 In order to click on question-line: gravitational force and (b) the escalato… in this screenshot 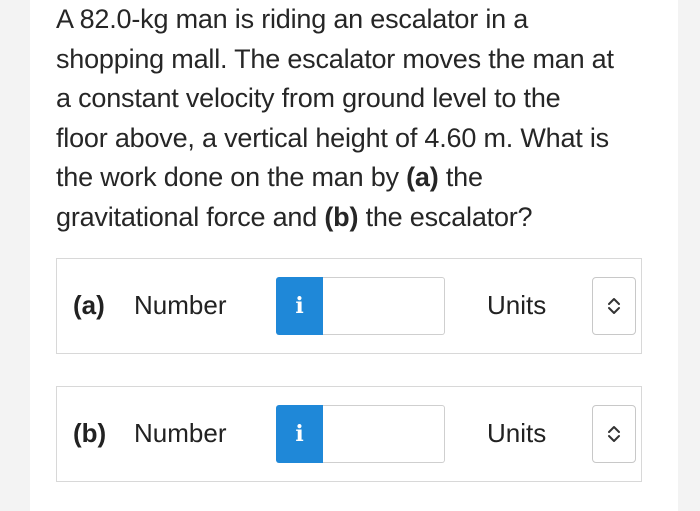, I will do `click(356, 218)`.